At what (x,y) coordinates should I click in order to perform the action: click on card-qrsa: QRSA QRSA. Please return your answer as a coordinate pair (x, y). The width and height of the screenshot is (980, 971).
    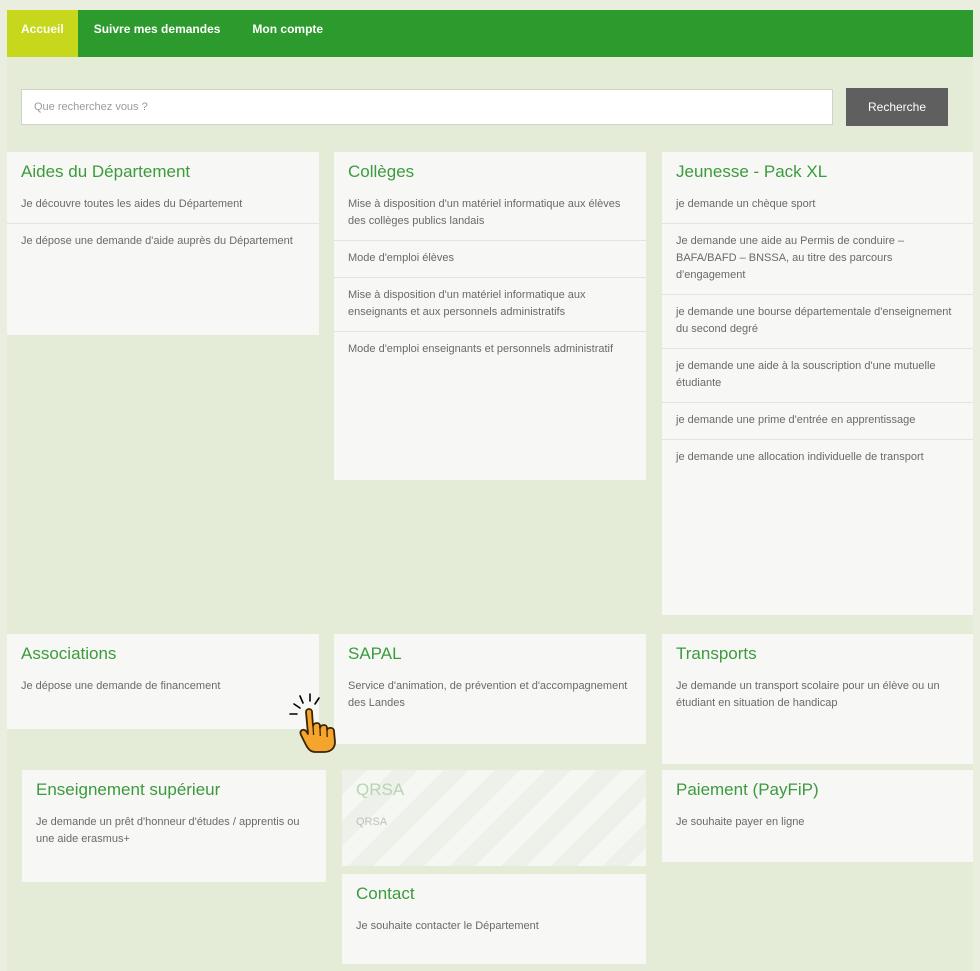
    Looking at the image, I should click on (494, 818).